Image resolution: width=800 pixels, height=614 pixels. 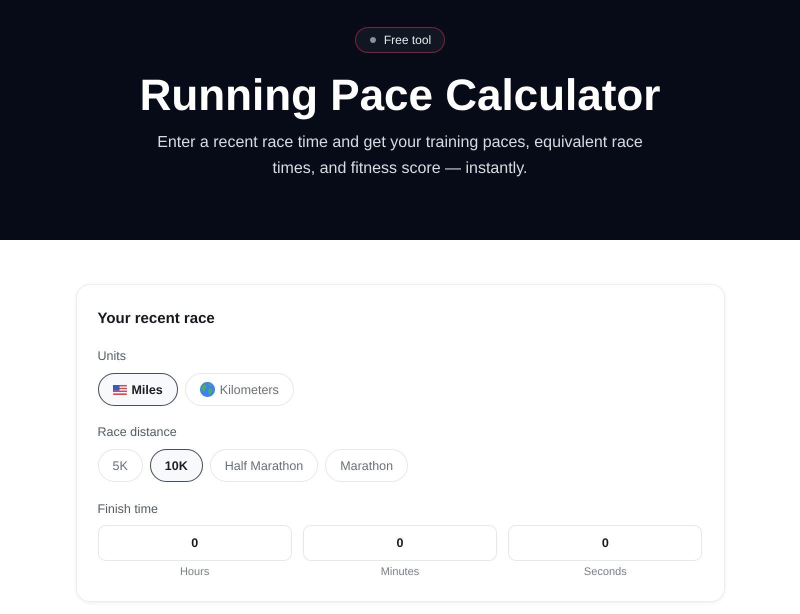 I want to click on distance-option-button: 10K, so click(x=176, y=465).